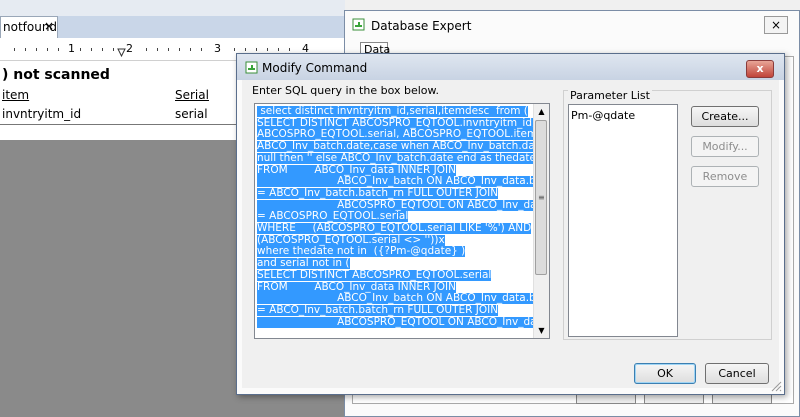  What do you see at coordinates (737, 373) in the screenshot?
I see `cancel-button: Cancel` at bounding box center [737, 373].